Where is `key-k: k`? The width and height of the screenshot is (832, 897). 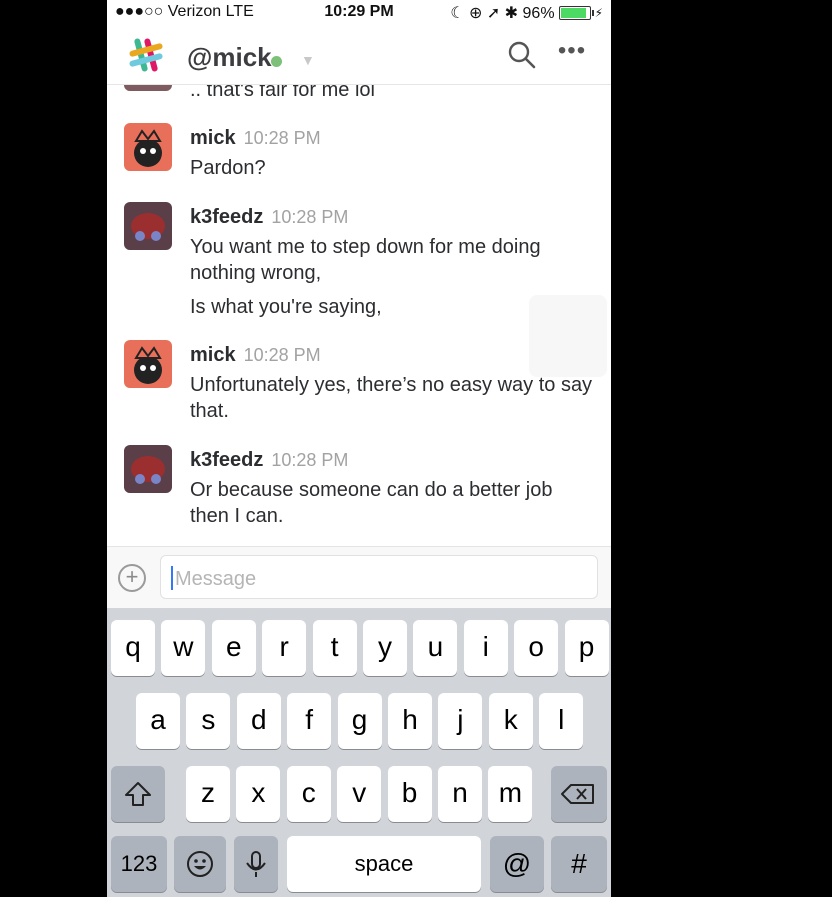
key-k: k is located at coordinates (510, 721).